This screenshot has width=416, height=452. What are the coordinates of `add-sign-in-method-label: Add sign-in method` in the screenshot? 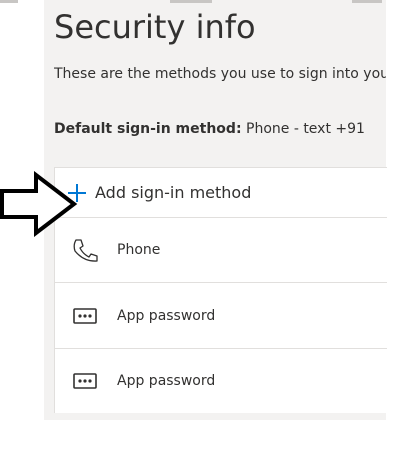 It's located at (173, 192).